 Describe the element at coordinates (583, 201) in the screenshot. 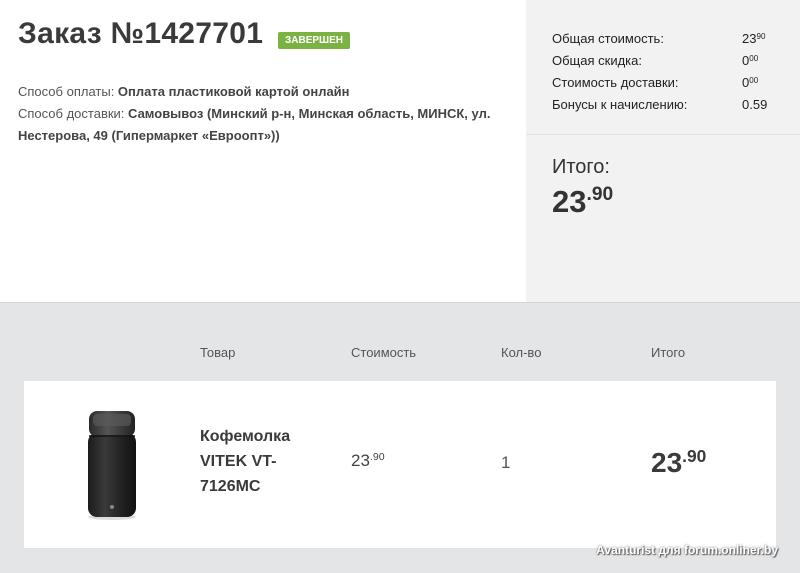

I see `total-value: 23.90` at that location.